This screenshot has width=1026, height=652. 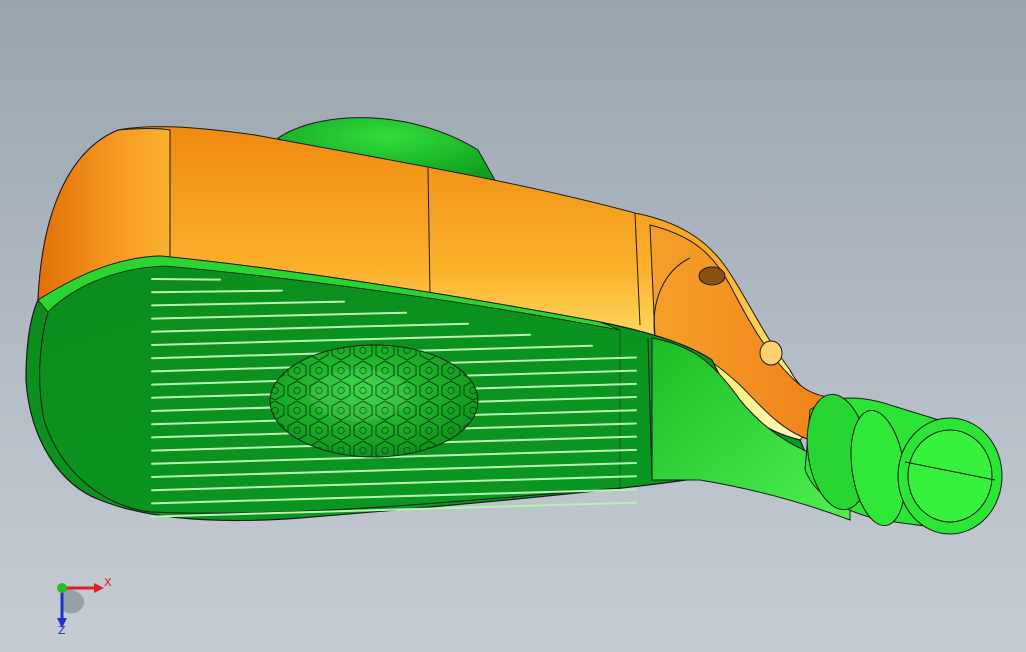 I want to click on coordinate-triad: X Z, so click(x=84, y=606).